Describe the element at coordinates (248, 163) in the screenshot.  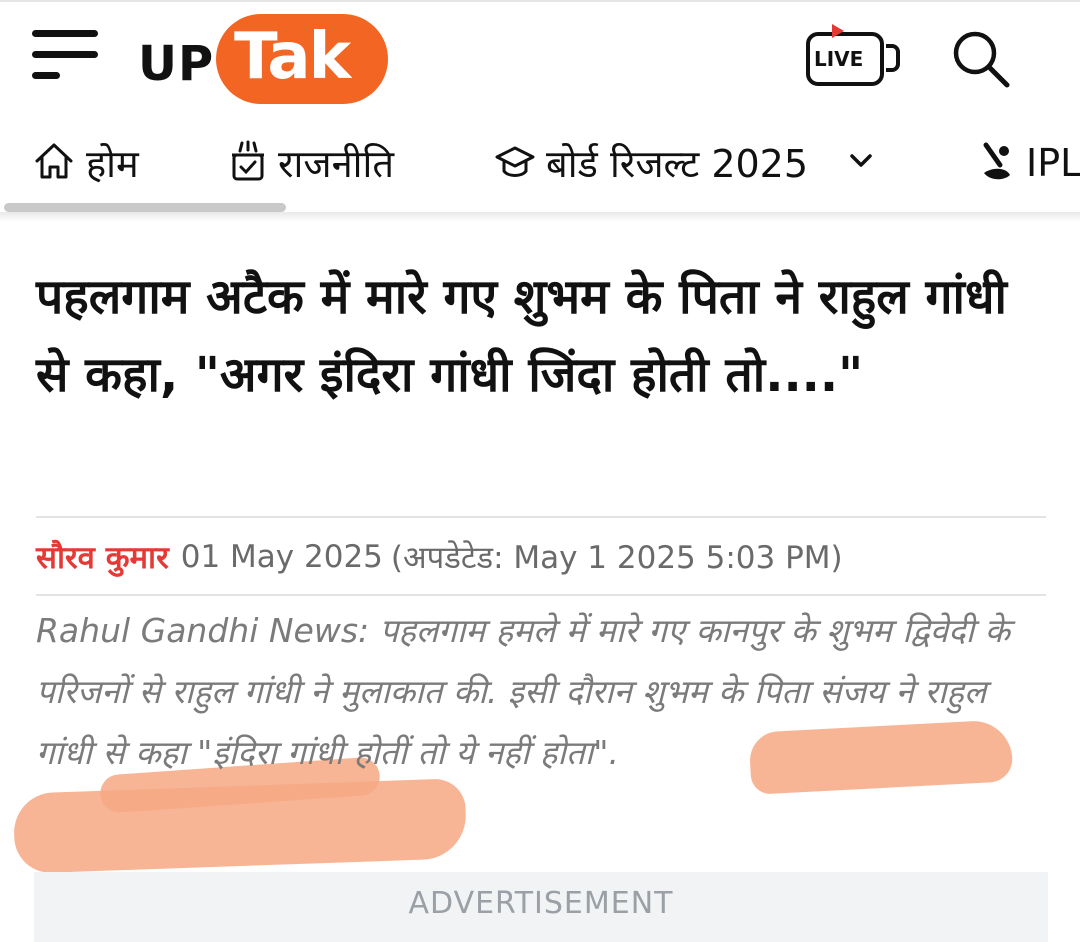
I see `politics-icon` at that location.